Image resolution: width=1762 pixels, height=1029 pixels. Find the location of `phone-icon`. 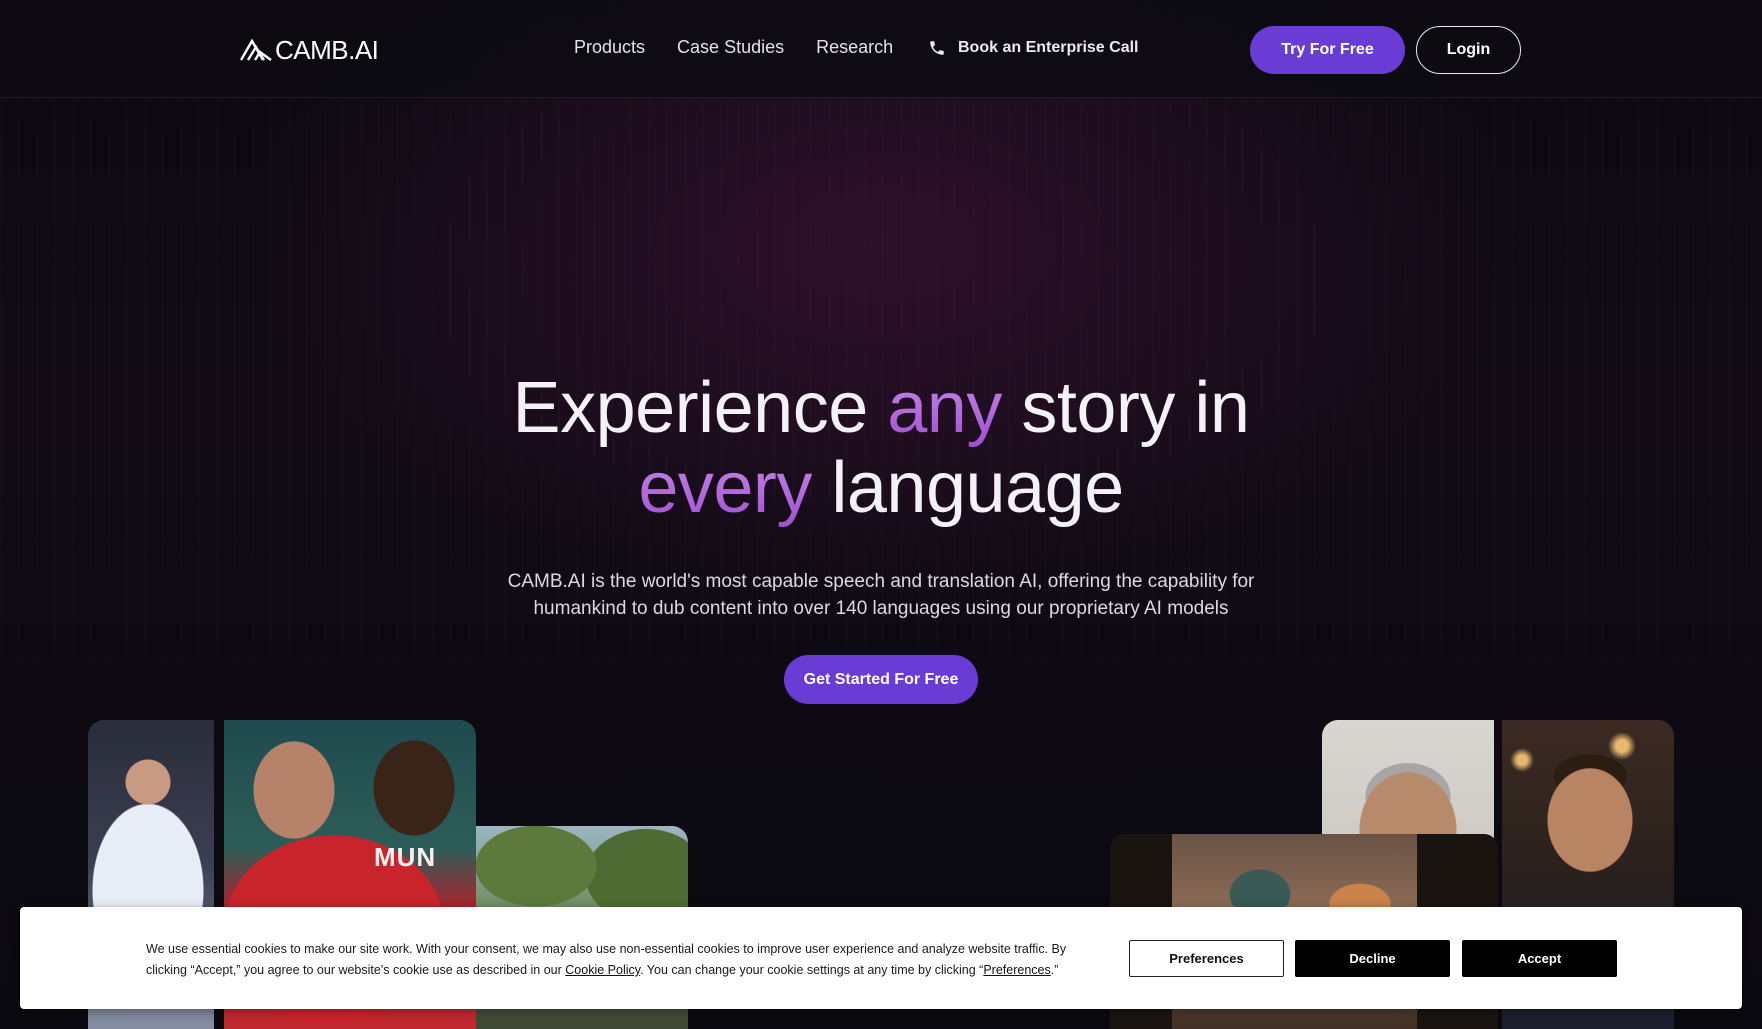

phone-icon is located at coordinates (937, 48).